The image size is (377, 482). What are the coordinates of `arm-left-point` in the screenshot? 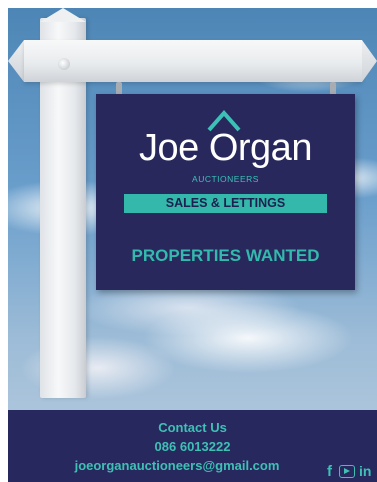 It's located at (16, 61).